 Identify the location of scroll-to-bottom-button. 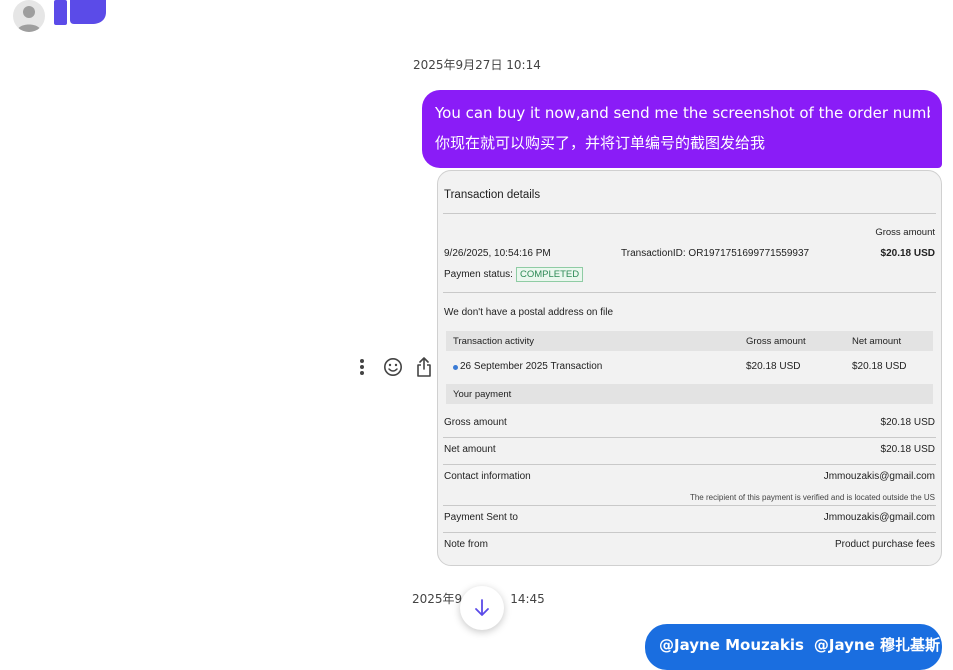
(482, 608).